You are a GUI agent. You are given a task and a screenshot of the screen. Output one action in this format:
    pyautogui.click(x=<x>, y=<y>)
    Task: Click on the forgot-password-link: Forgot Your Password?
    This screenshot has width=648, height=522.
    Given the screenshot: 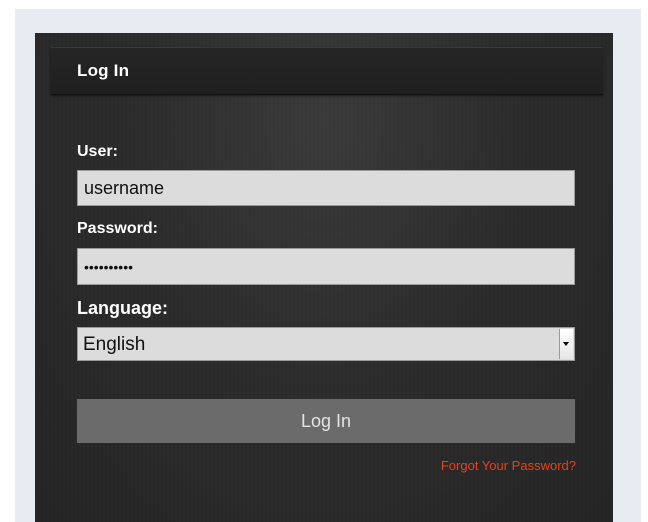 What is the action you would take?
    pyautogui.click(x=508, y=465)
    